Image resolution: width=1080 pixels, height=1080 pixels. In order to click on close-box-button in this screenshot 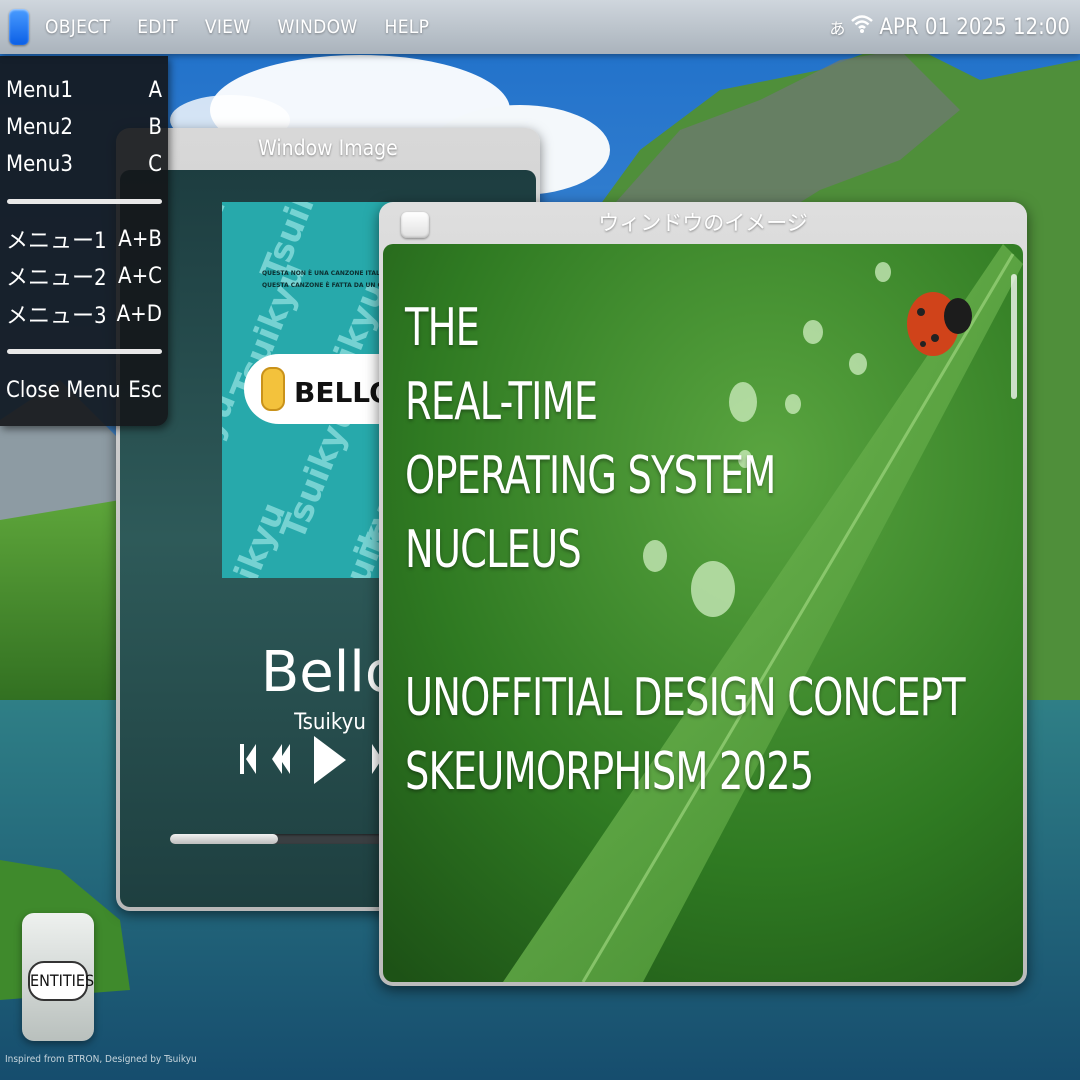, I will do `click(415, 225)`.